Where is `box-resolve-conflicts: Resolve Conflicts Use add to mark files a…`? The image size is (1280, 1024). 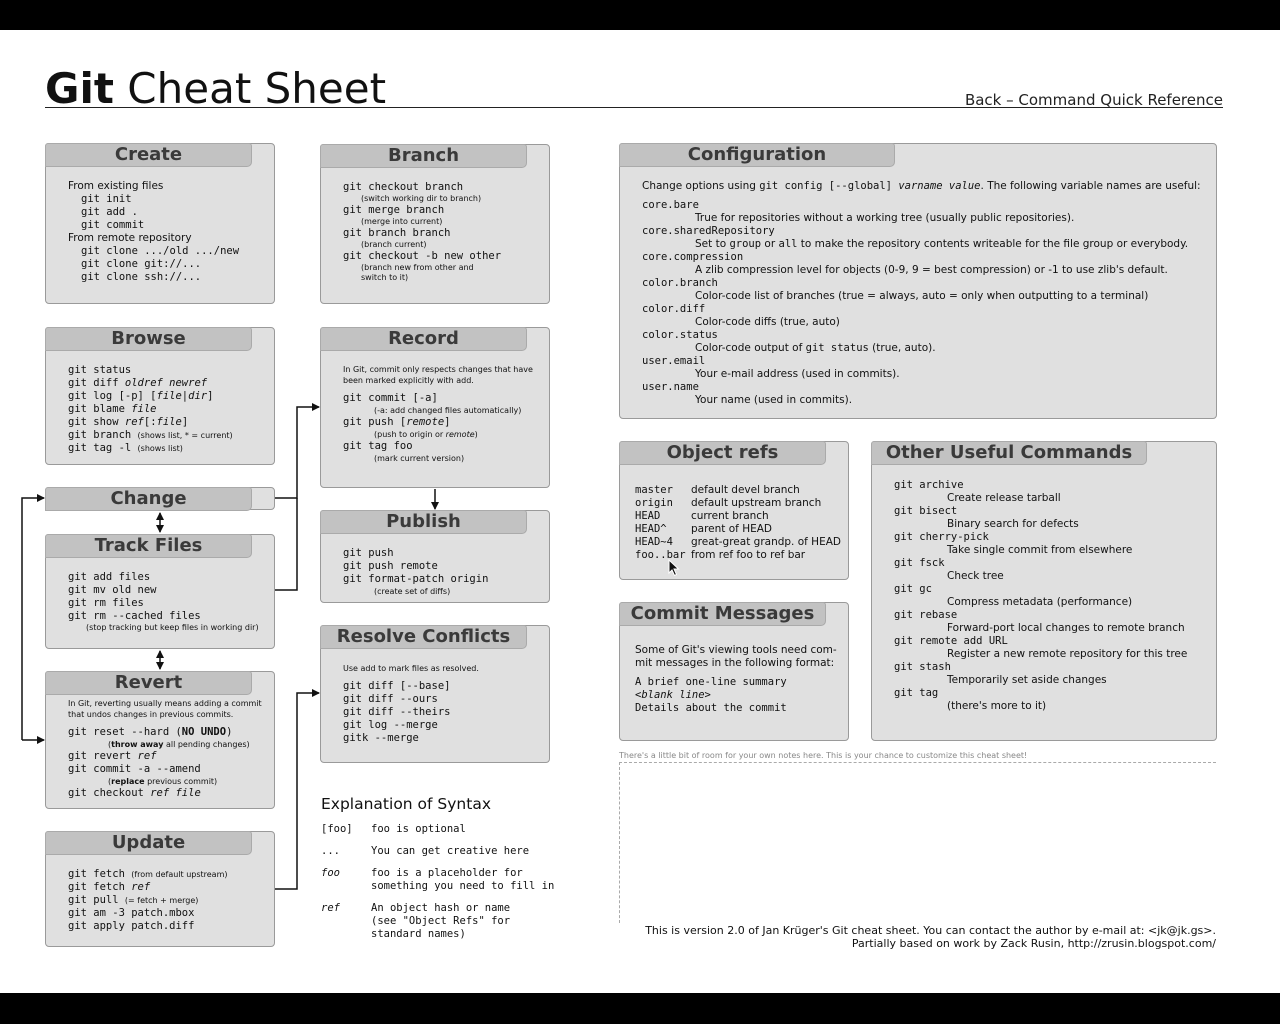
box-resolve-conflicts: Resolve Conflicts Use add to mark files a… is located at coordinates (435, 694).